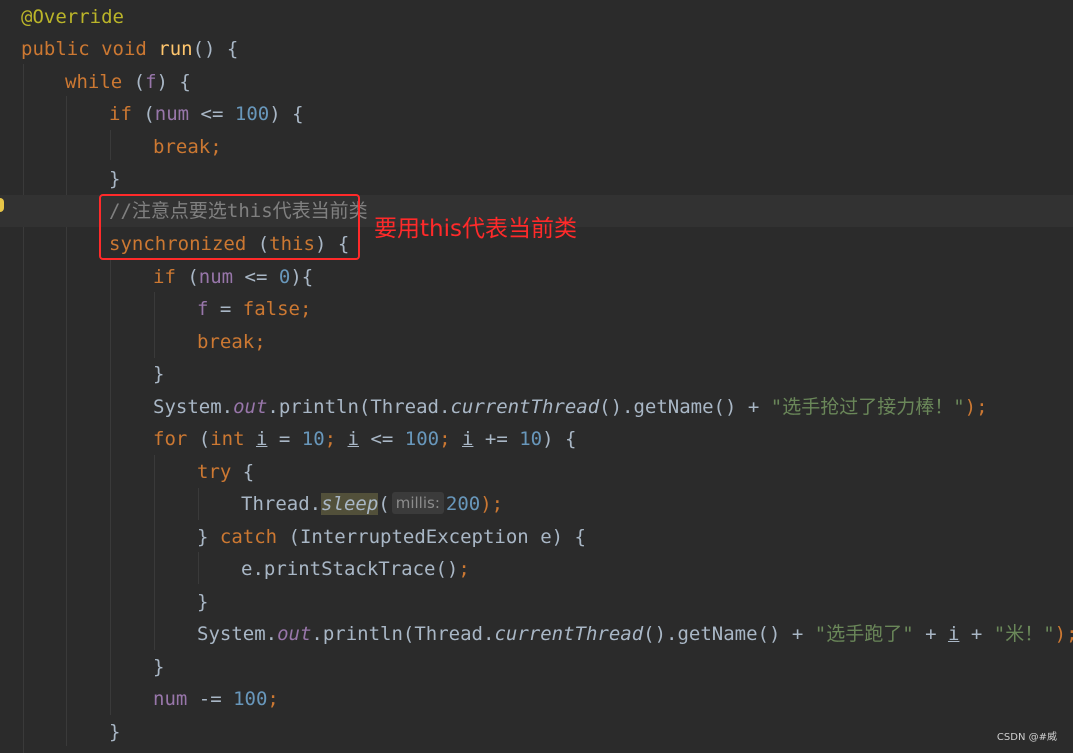 The width and height of the screenshot is (1073, 753). I want to click on code-line: public void run() {, so click(129, 49).